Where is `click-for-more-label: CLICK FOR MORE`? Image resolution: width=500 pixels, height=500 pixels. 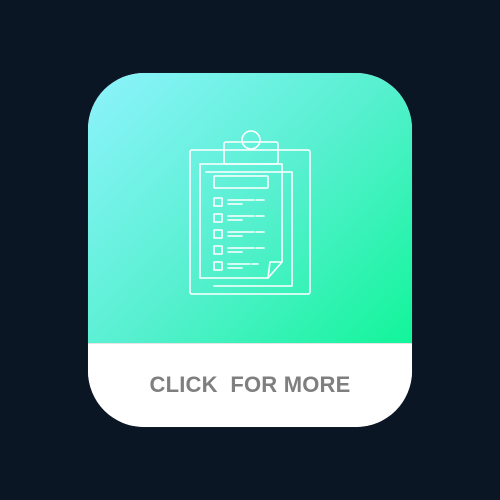
click-for-more-label: CLICK FOR MORE is located at coordinates (250, 384).